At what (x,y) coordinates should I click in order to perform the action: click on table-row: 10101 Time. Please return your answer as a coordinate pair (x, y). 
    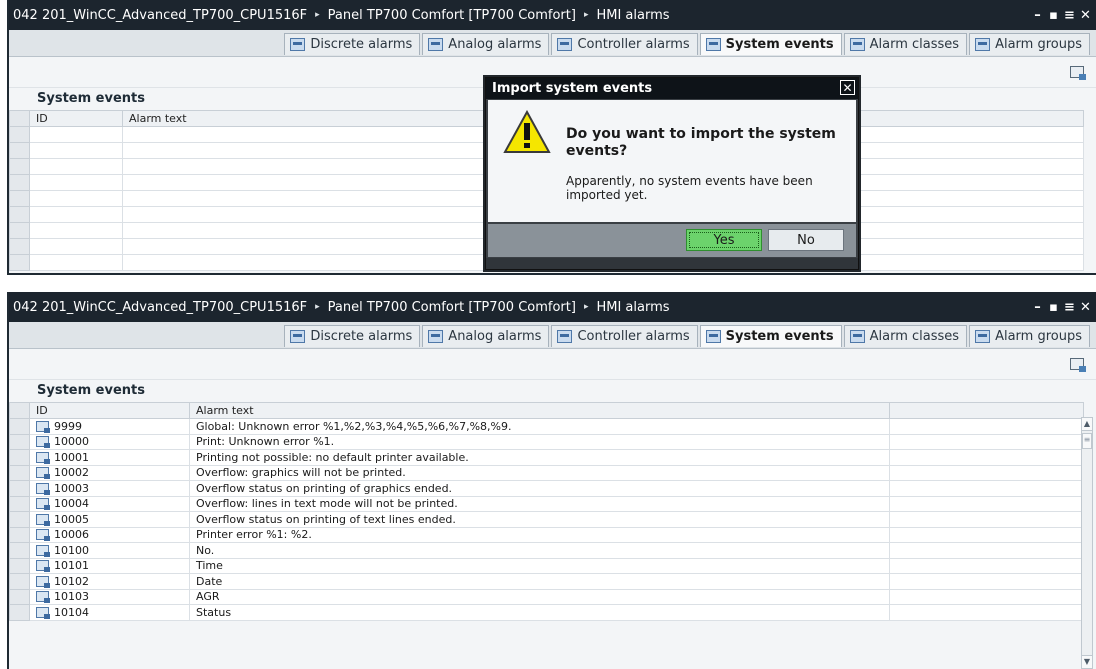
    Looking at the image, I should click on (546, 565).